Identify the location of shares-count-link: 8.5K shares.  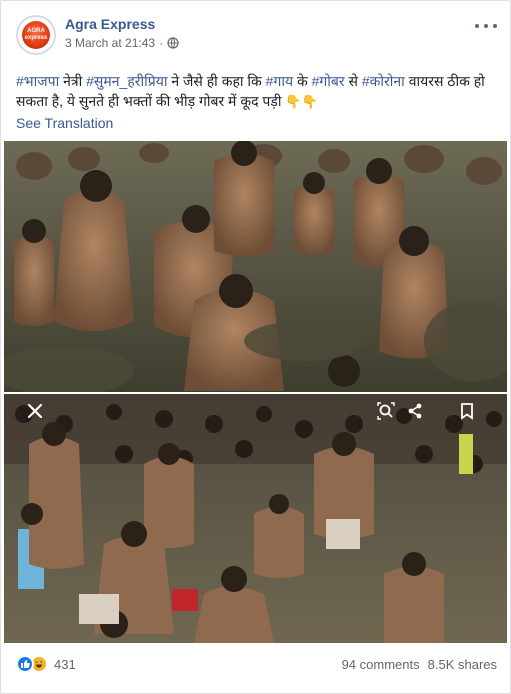
(462, 664).